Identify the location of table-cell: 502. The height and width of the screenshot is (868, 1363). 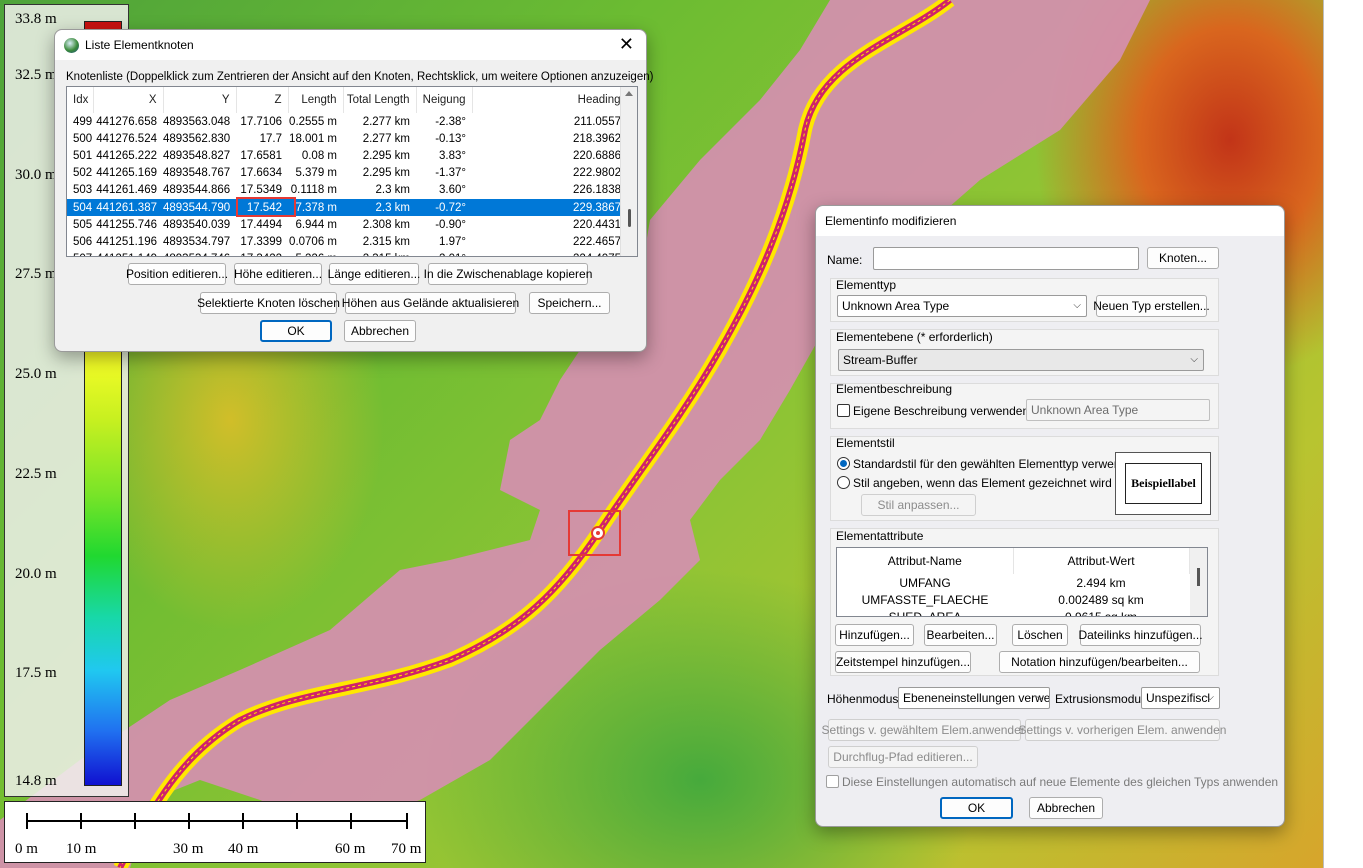
(83, 173).